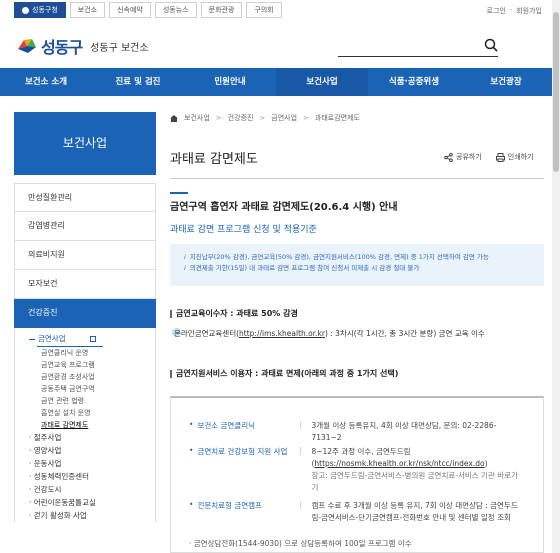  I want to click on login-link: 로그인, so click(496, 11).